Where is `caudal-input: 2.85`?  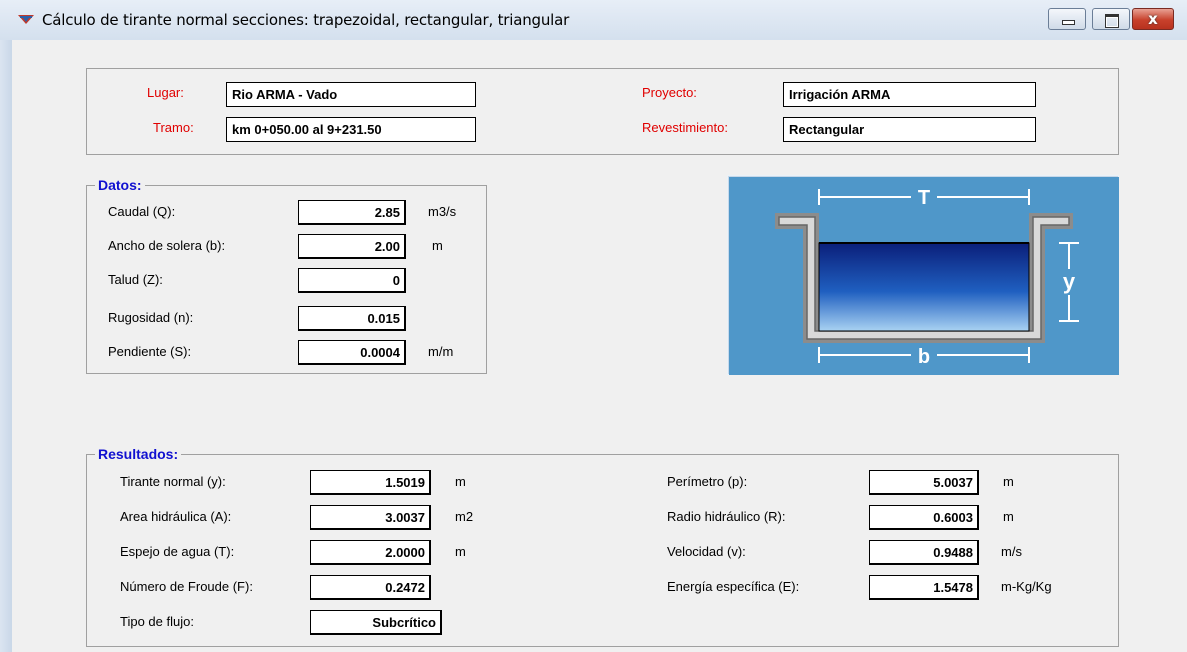 caudal-input: 2.85 is located at coordinates (352, 212).